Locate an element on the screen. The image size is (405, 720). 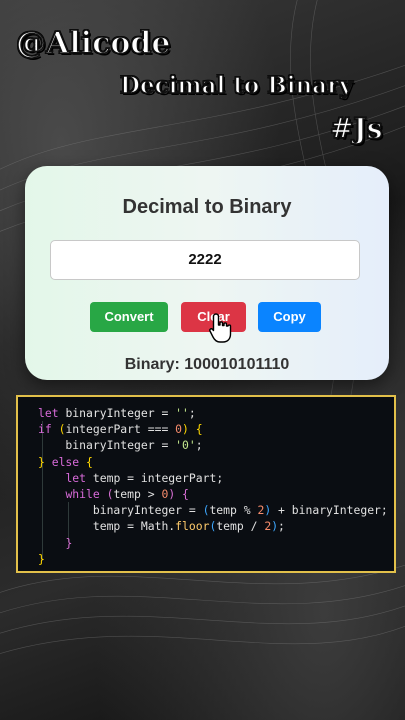
channel-handle: @Alicode is located at coordinates (93, 43).